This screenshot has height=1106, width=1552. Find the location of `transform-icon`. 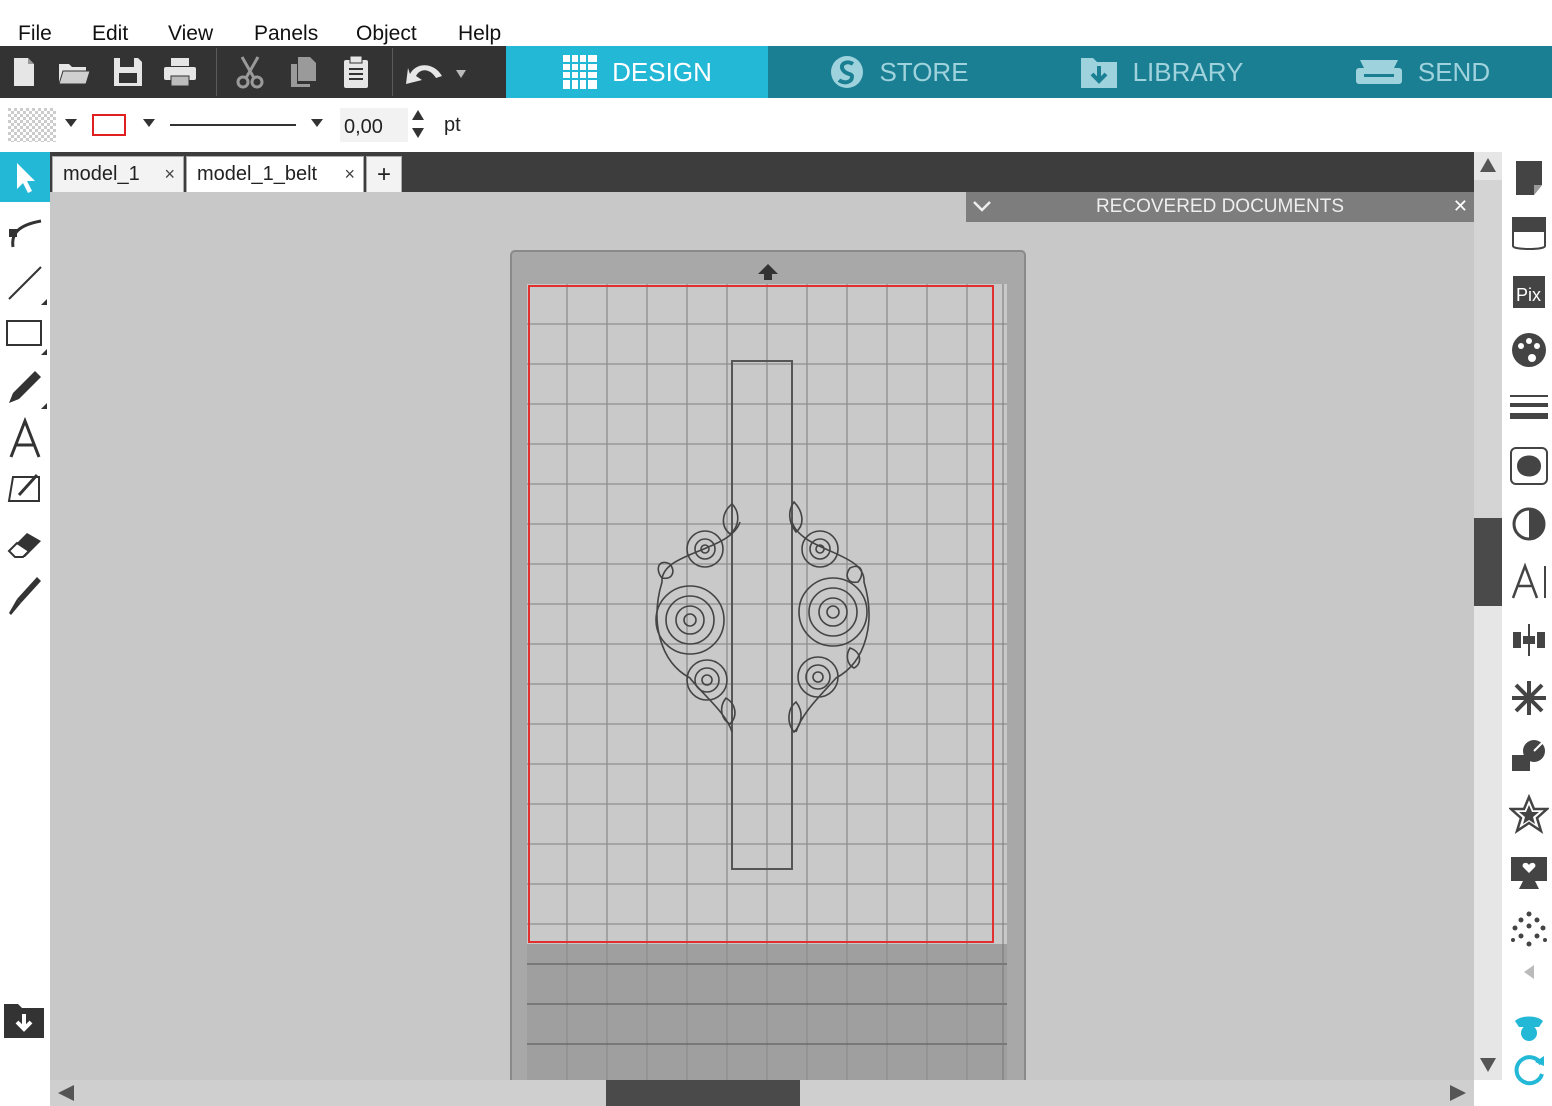

transform-icon is located at coordinates (1529, 756).